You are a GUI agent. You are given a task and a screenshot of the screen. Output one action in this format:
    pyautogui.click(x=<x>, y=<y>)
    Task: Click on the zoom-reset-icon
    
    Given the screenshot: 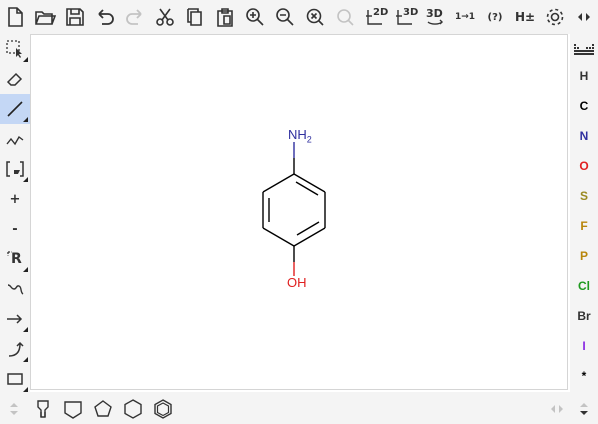 What is the action you would take?
    pyautogui.click(x=315, y=17)
    